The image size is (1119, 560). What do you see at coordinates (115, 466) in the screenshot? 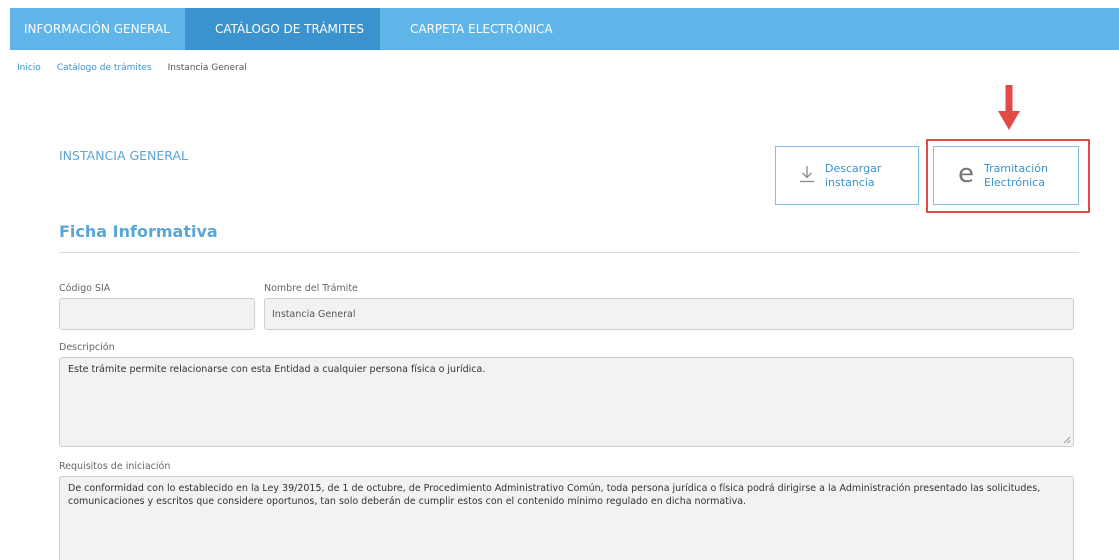
I see `requirements-label: Requisitos de iniciación` at bounding box center [115, 466].